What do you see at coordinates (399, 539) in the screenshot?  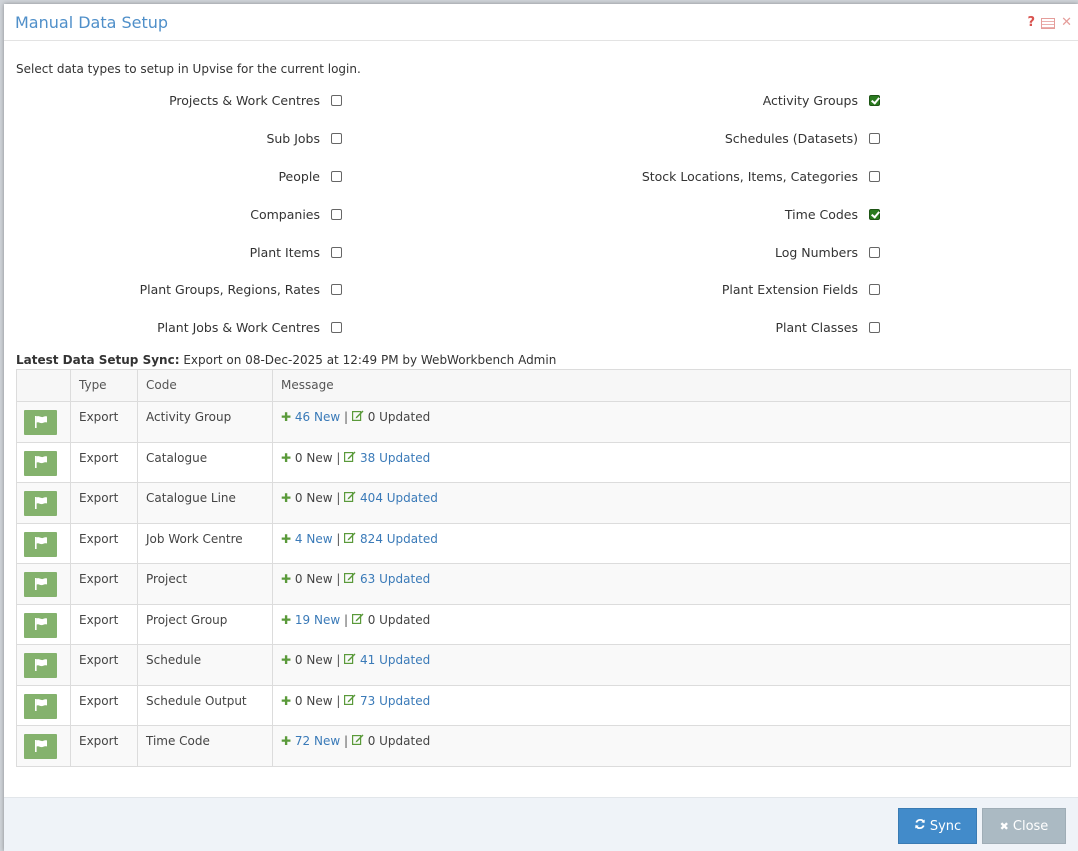 I see `updated-count: 824 Updated` at bounding box center [399, 539].